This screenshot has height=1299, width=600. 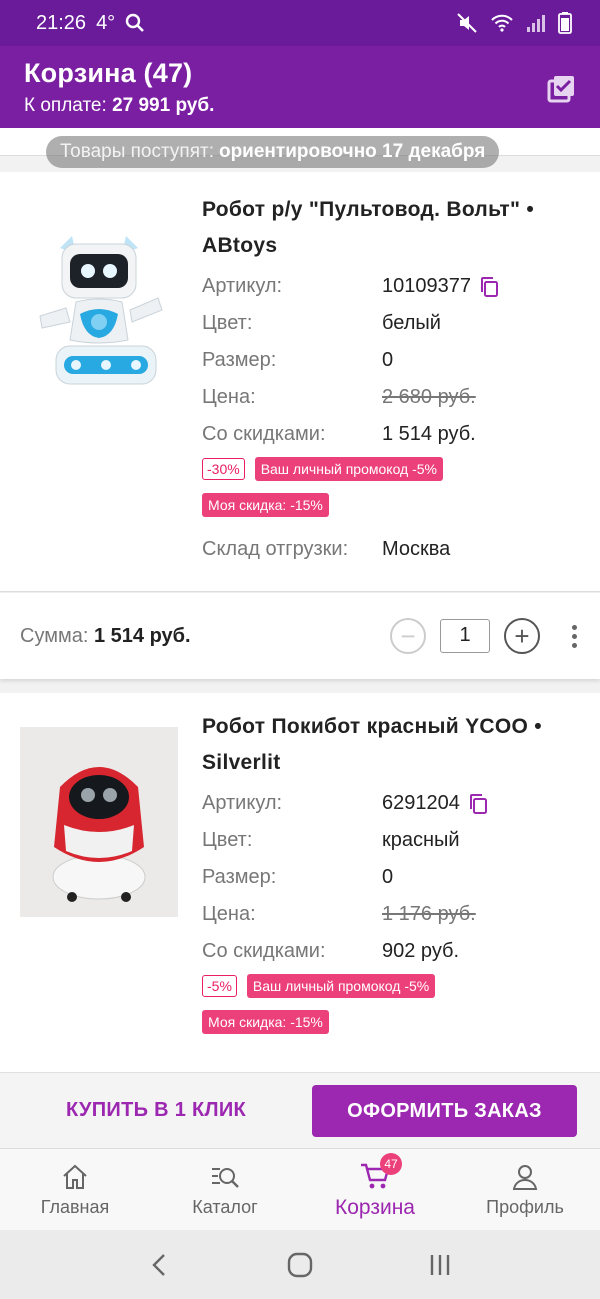 I want to click on more-options-icon, so click(x=574, y=636).